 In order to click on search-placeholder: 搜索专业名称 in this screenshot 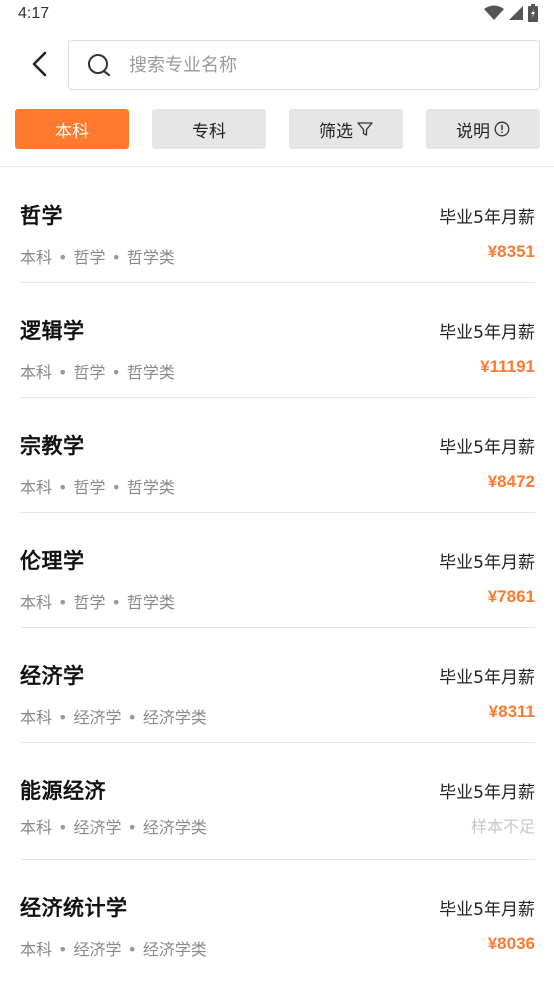, I will do `click(183, 65)`.